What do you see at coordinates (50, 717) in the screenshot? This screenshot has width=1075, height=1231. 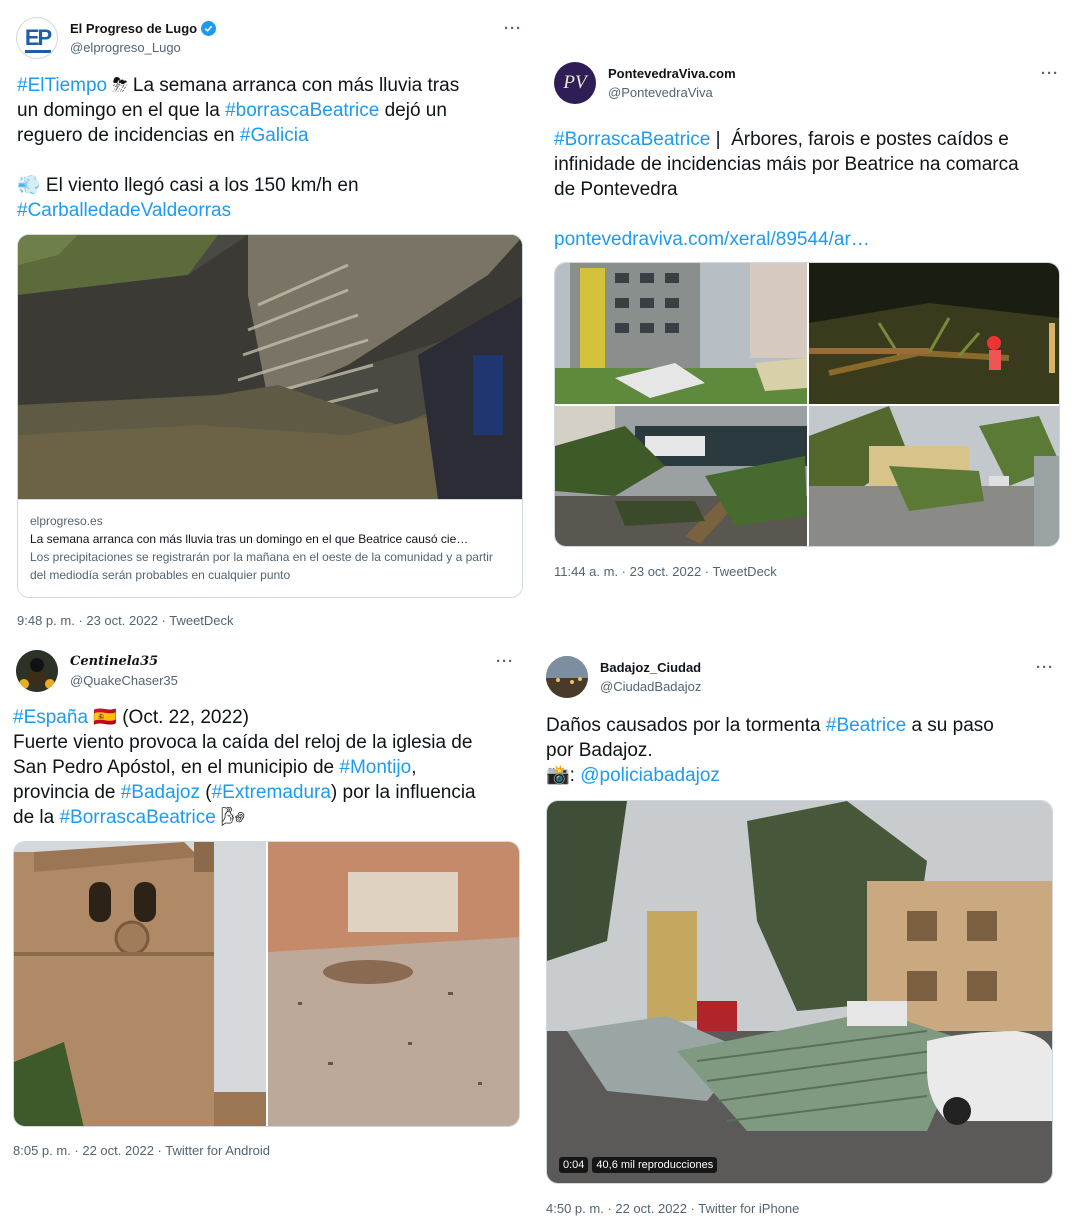 I see `hashtag-link: #España` at bounding box center [50, 717].